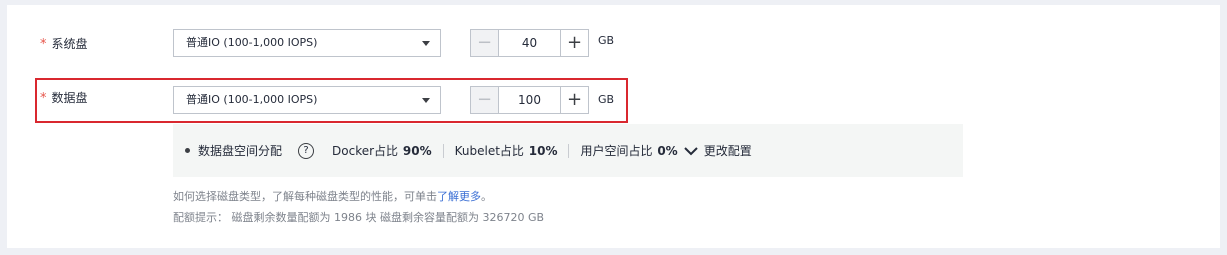 Image resolution: width=1227 pixels, height=255 pixels. Describe the element at coordinates (417, 151) in the screenshot. I see `docker-ratio-value: 90%` at that location.